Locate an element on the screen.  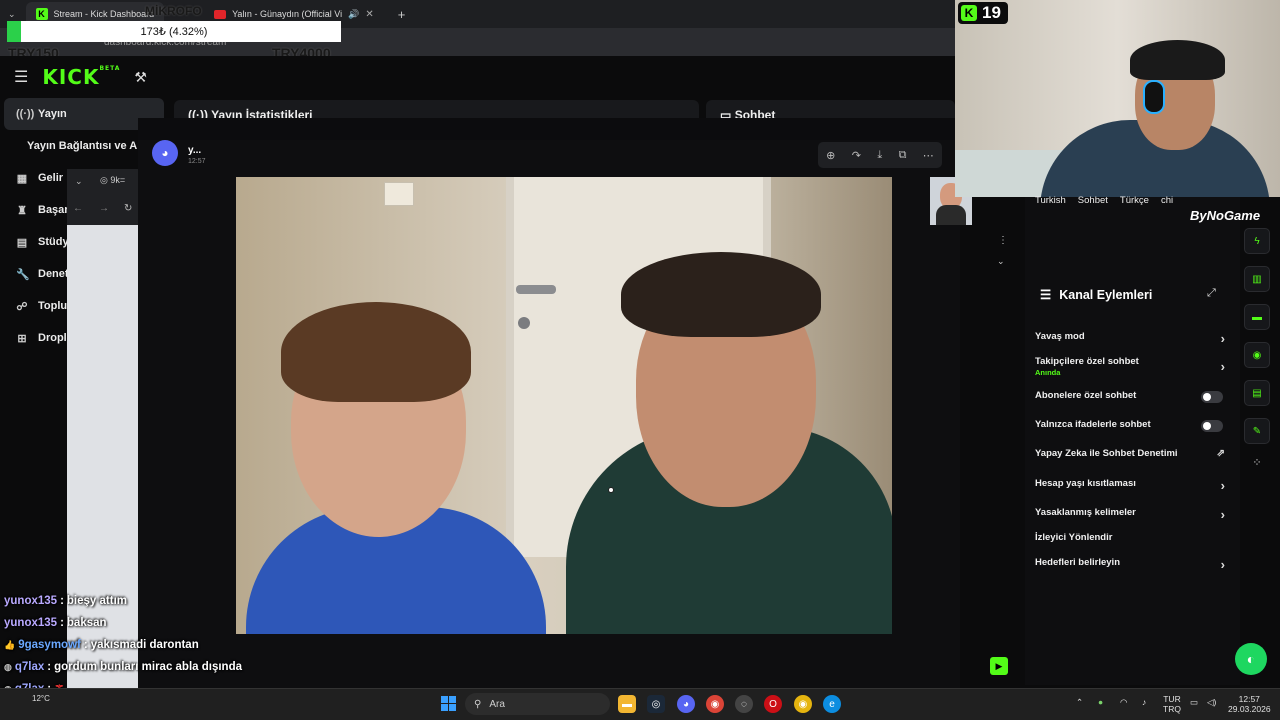
chrome-canary-icon: ◉ is located at coordinates (803, 704).